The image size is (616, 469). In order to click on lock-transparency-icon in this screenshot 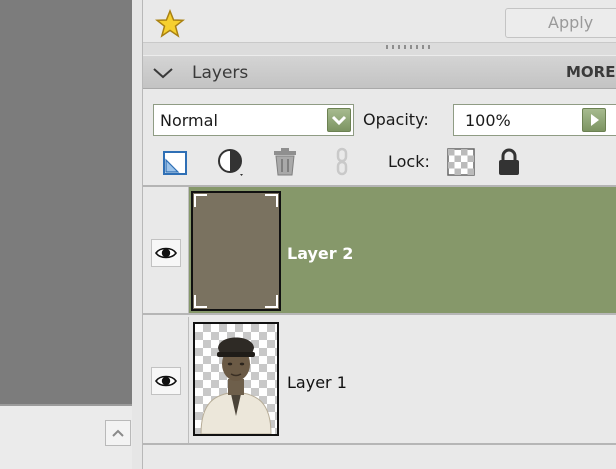, I will do `click(461, 162)`.